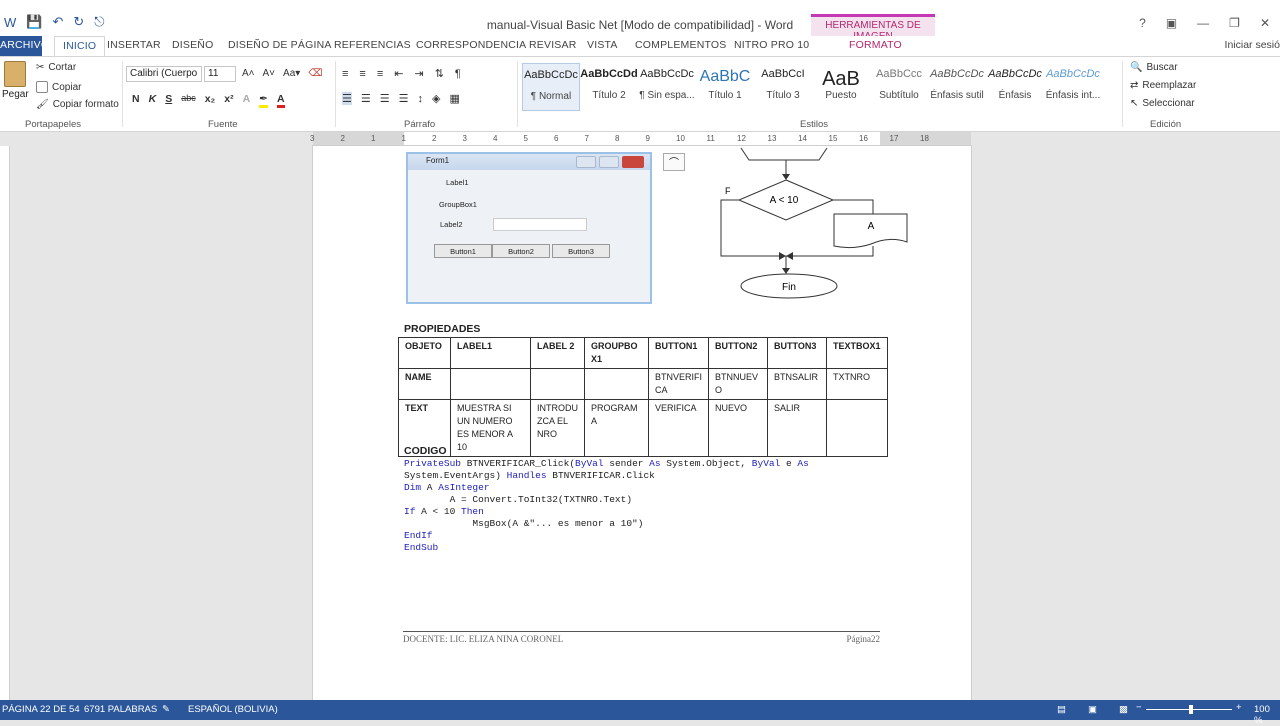  Describe the element at coordinates (875, 45) in the screenshot. I see `tab-formato: FORMATO` at that location.